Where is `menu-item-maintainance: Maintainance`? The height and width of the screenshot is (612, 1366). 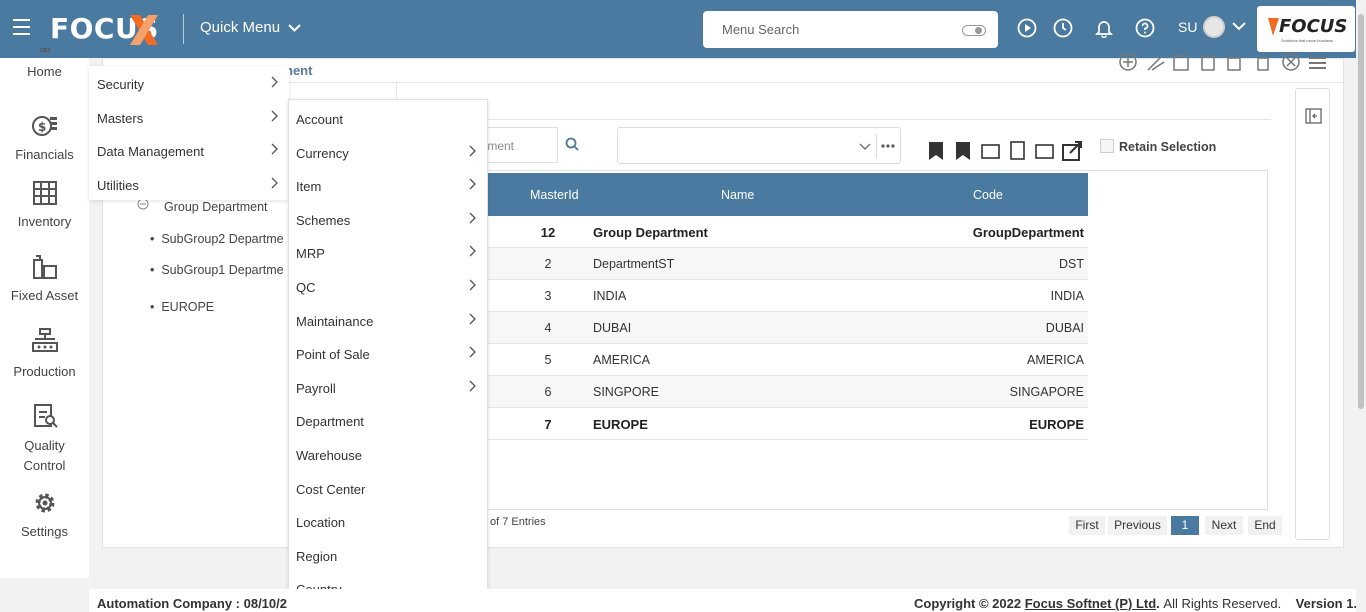 menu-item-maintainance: Maintainance is located at coordinates (388, 320).